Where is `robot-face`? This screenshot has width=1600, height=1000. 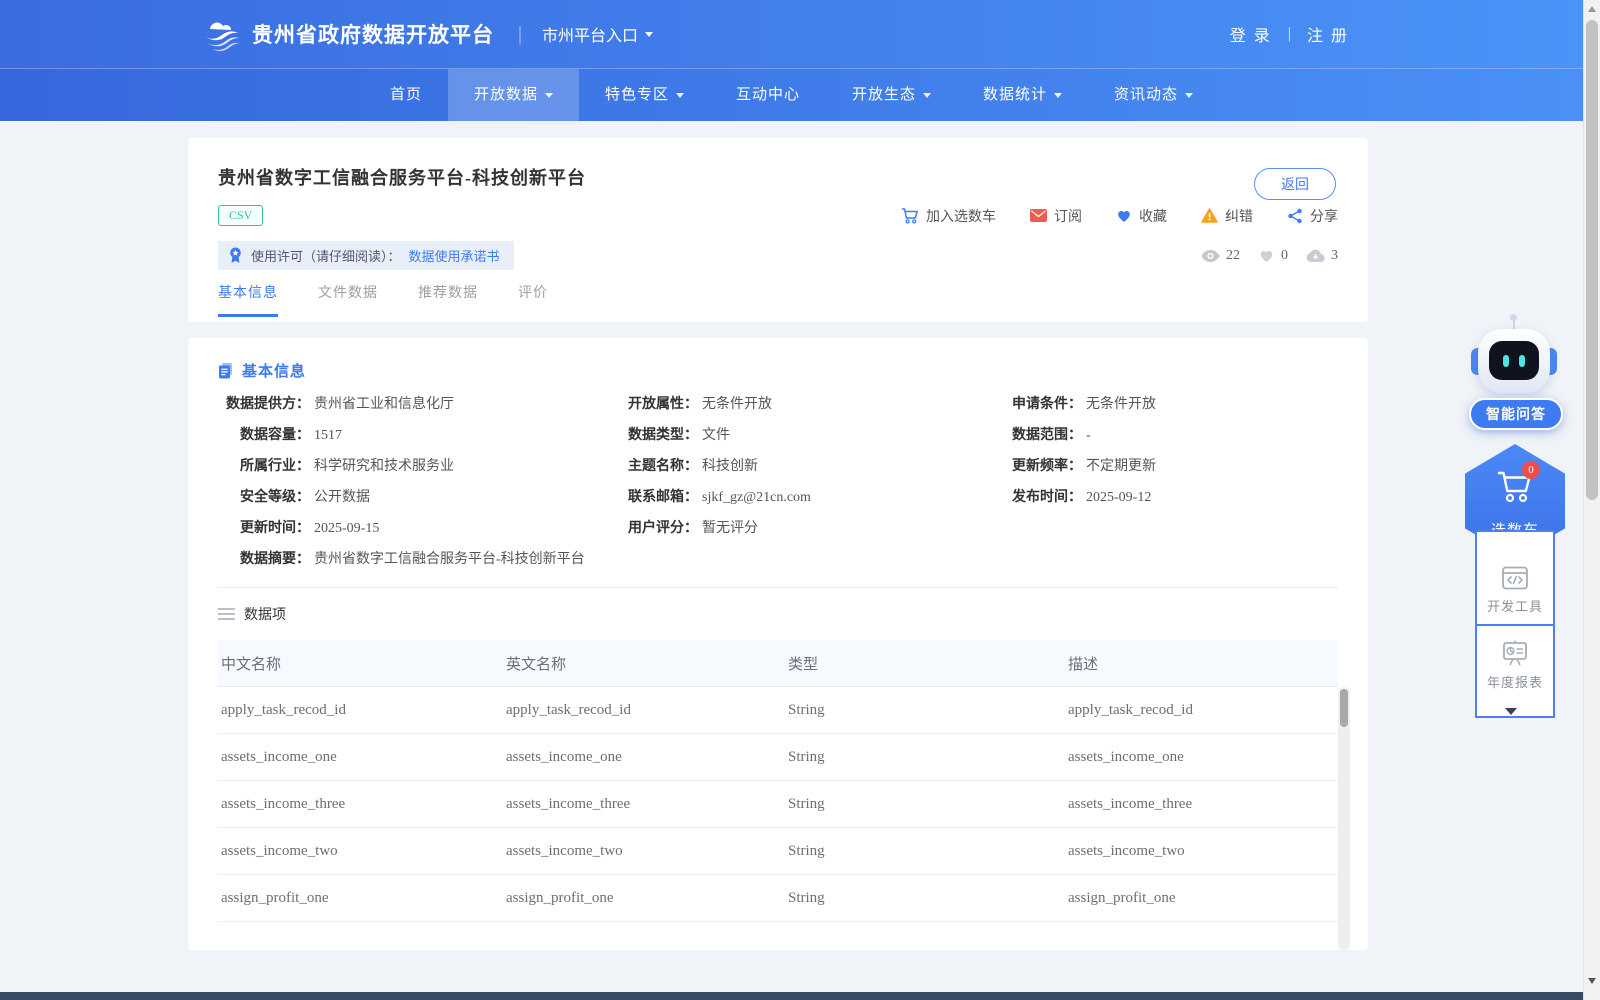 robot-face is located at coordinates (1514, 360).